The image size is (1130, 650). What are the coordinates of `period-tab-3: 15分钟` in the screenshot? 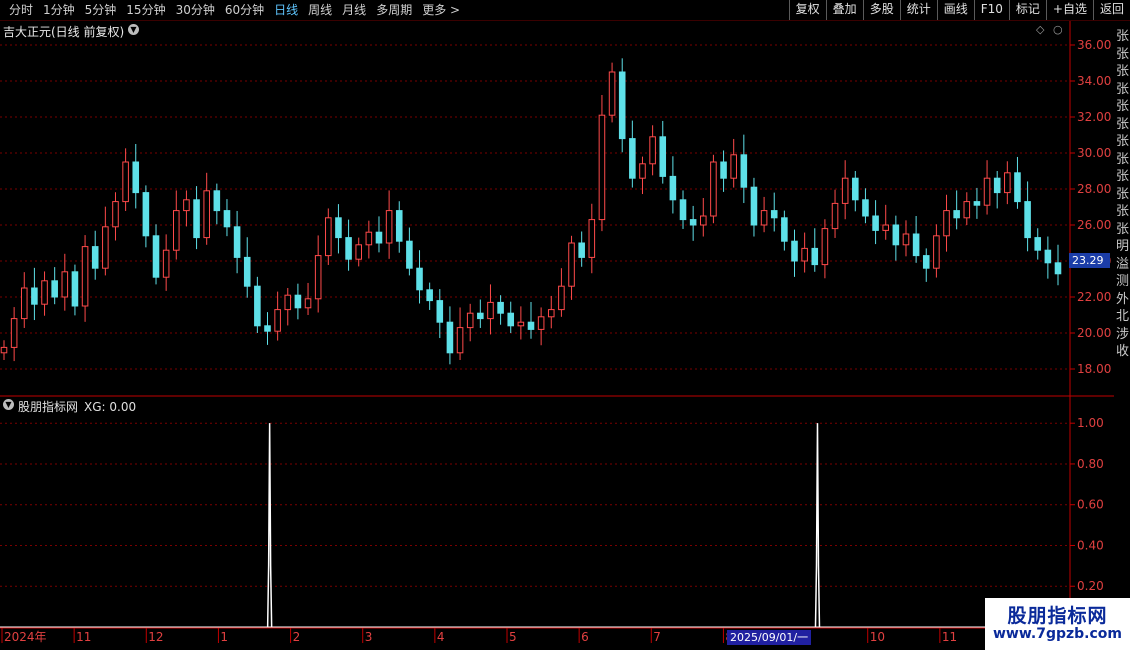 It's located at (145, 10).